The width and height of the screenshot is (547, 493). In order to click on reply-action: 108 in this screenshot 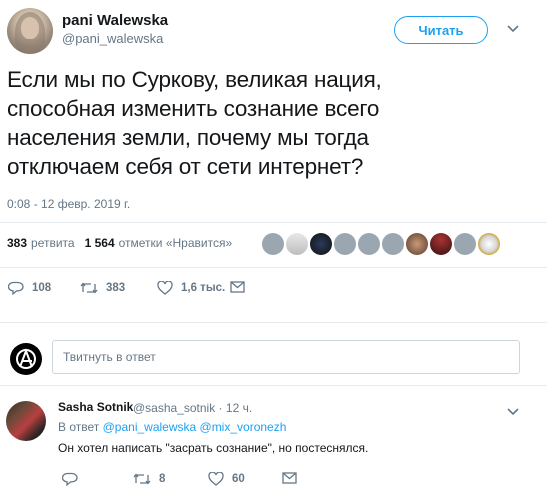, I will do `click(29, 288)`.